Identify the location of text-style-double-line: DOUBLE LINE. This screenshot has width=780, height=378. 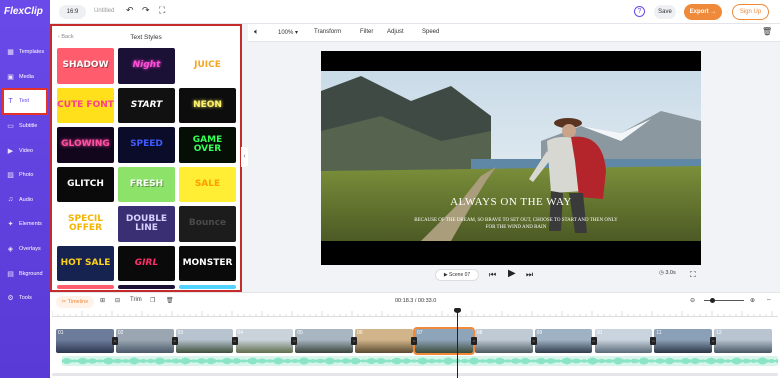
(146, 224).